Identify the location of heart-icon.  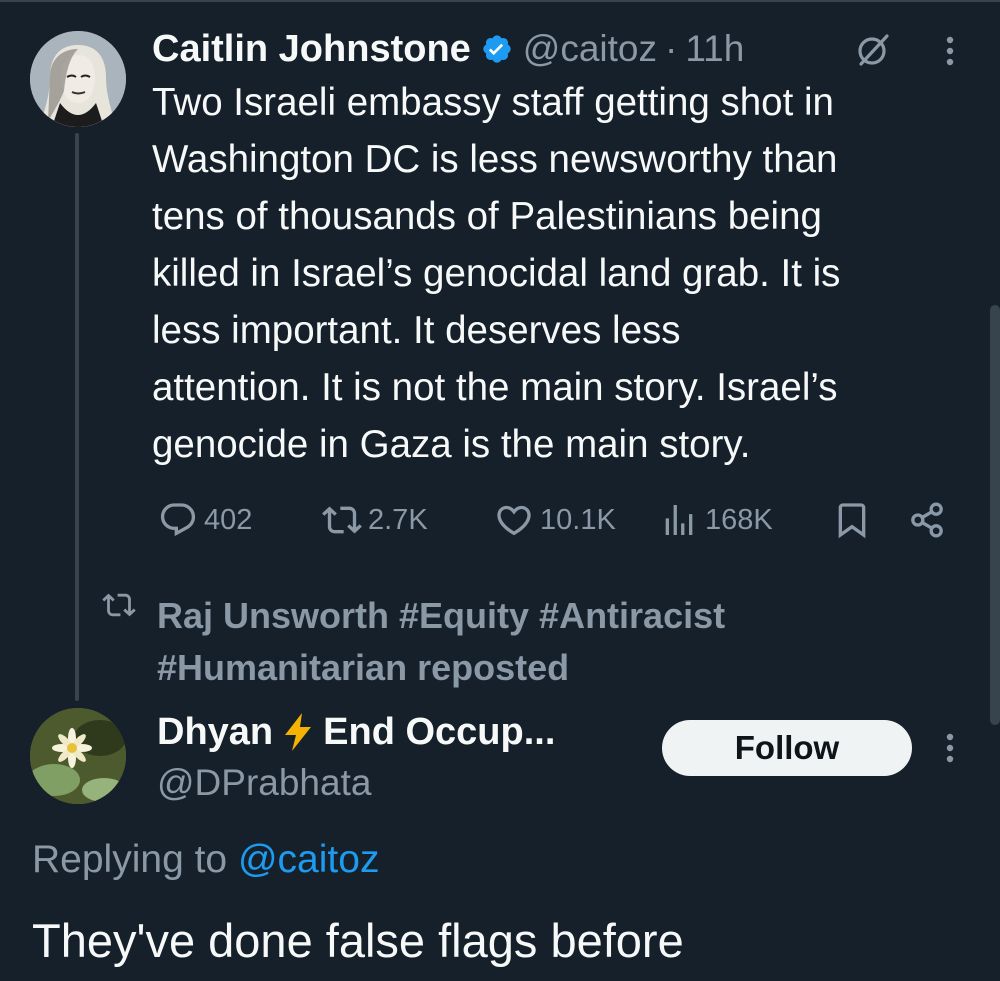
(514, 520).